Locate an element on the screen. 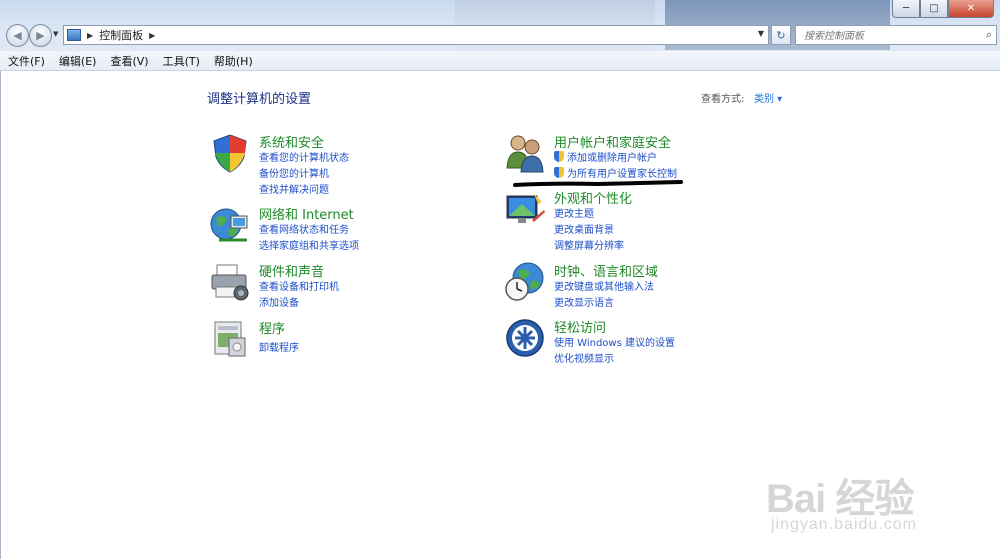  category-title: 程序 is located at coordinates (272, 327).